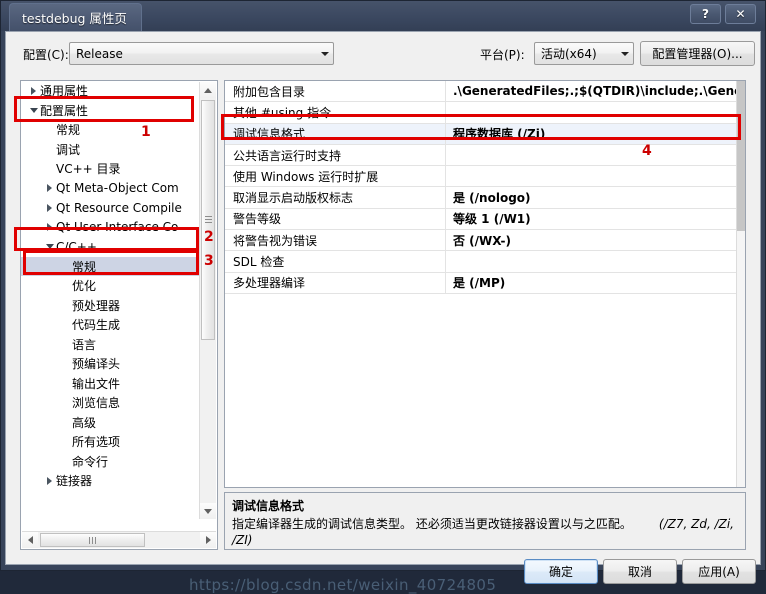  I want to click on tree-item-4: VC++ 目录, so click(111, 169).